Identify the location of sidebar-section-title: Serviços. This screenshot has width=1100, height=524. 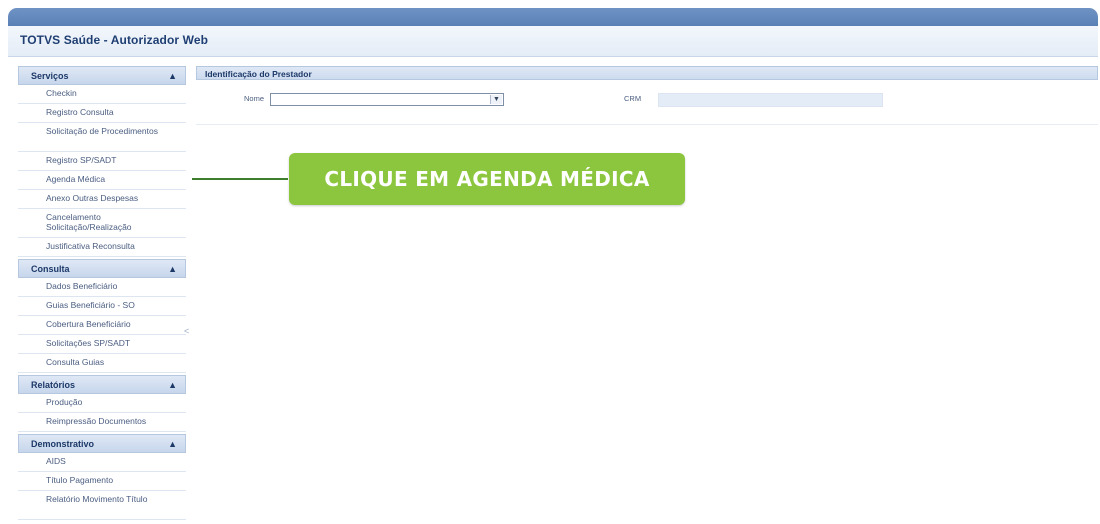
(50, 75).